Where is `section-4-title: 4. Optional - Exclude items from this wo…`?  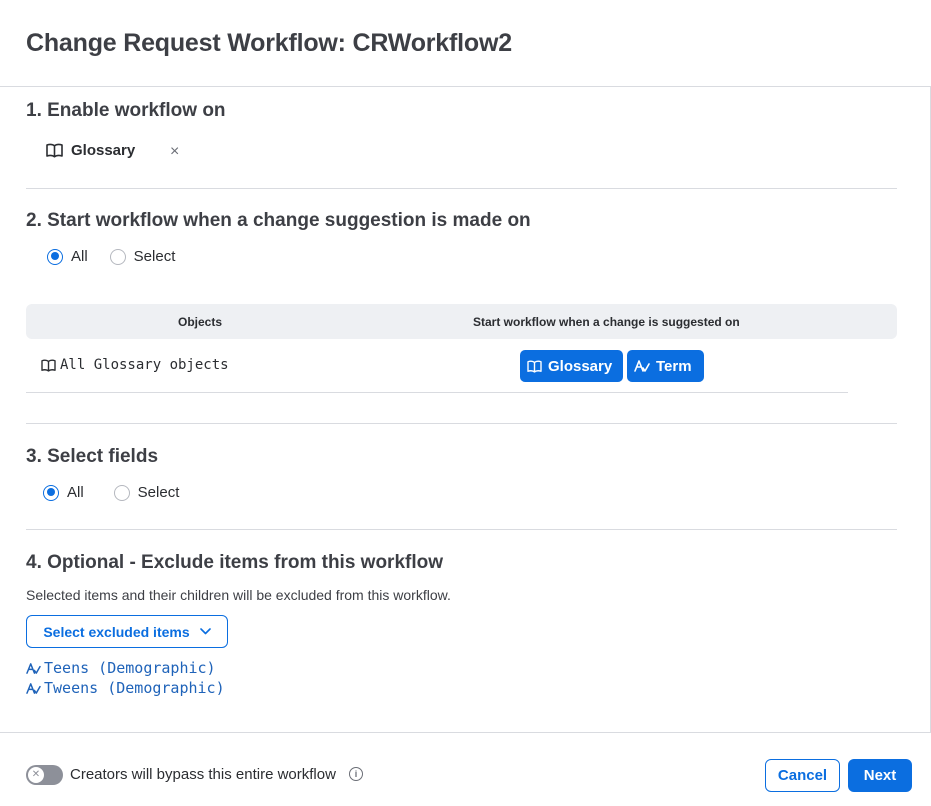 section-4-title: 4. Optional - Exclude items from this wo… is located at coordinates (235, 562).